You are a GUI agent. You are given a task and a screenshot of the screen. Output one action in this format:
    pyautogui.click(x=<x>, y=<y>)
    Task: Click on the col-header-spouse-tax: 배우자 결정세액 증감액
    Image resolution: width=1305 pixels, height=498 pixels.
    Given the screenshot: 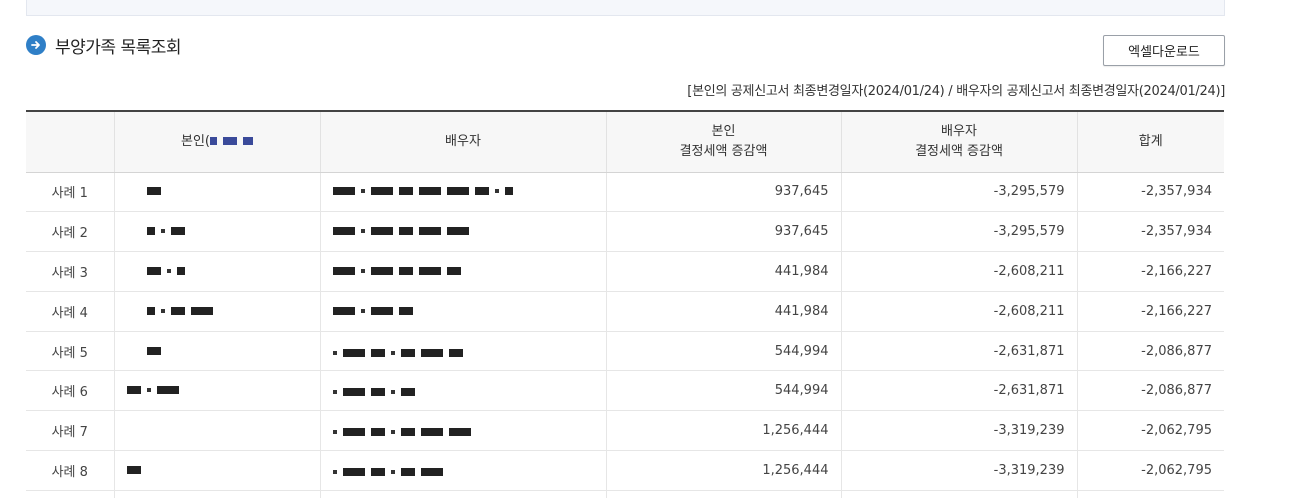 What is the action you would take?
    pyautogui.click(x=958, y=141)
    